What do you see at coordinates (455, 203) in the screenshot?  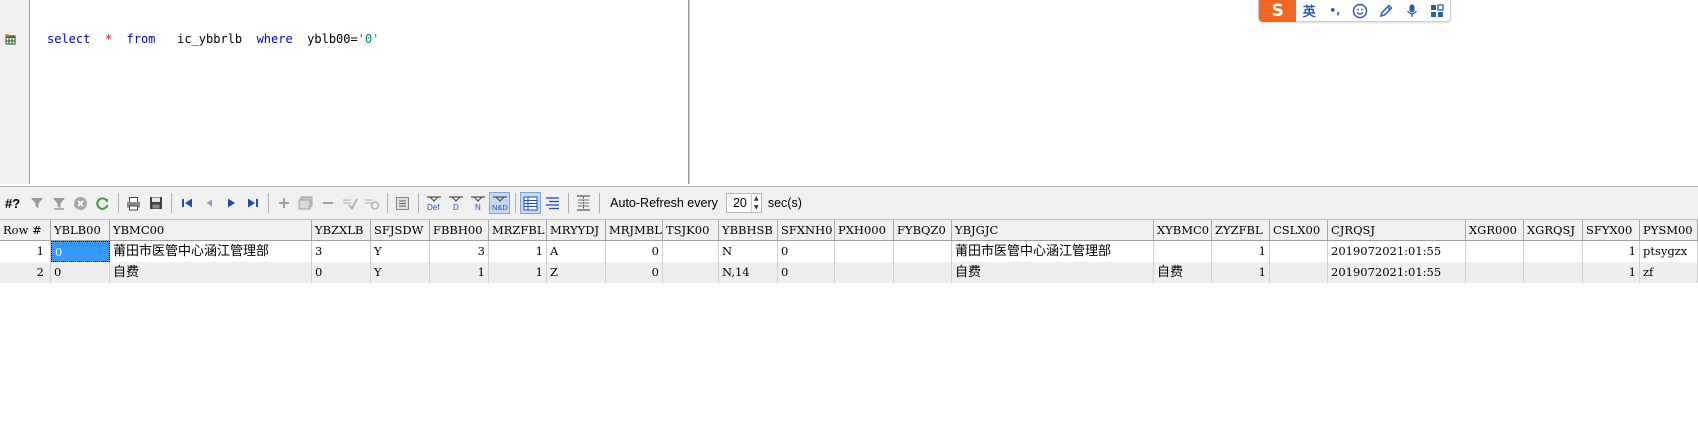 I see `show-d-icon: D` at bounding box center [455, 203].